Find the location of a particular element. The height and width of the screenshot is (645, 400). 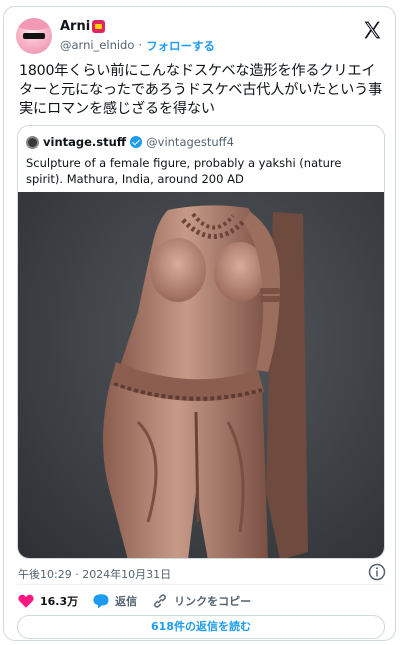

author-handle-row: @arni_elnido · フォローする is located at coordinates (137, 46).